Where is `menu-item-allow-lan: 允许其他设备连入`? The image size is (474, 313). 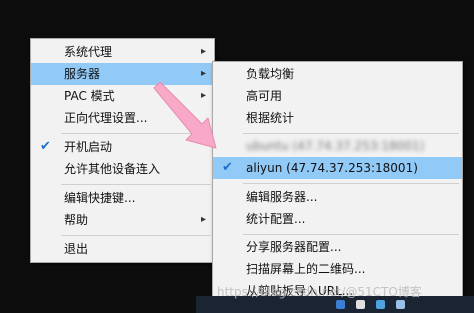 menu-item-allow-lan: 允许其他设备连入 is located at coordinates (122, 169).